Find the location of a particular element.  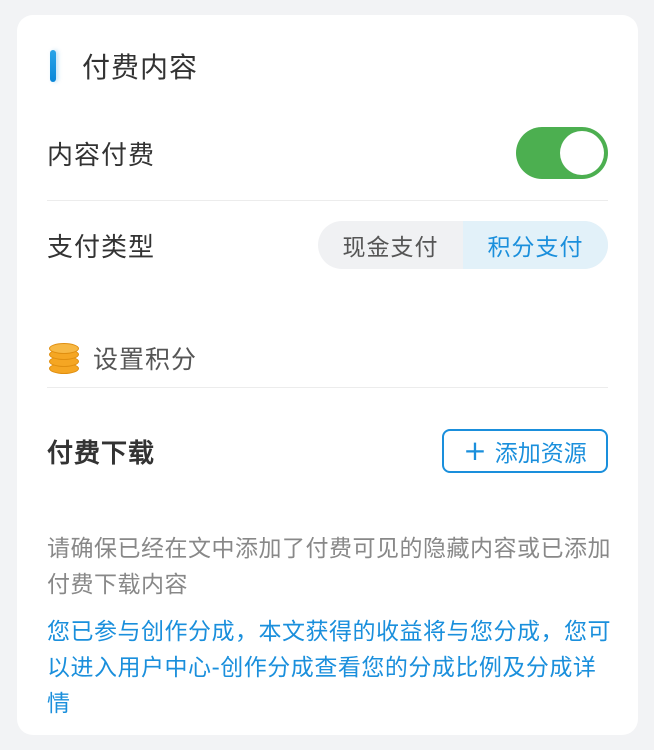

coins-icon is located at coordinates (64, 358).